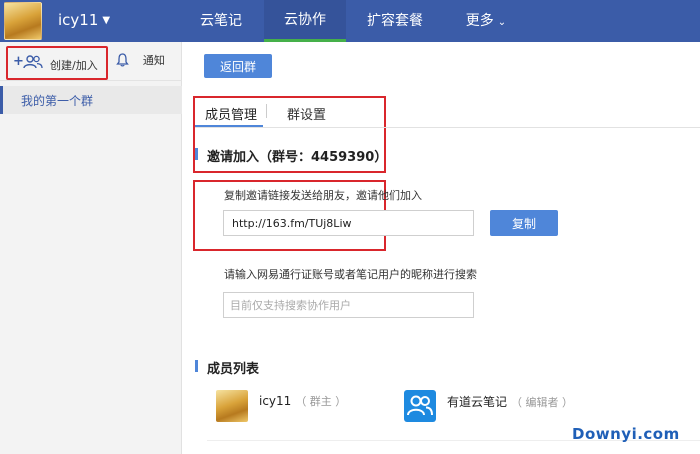 The image size is (700, 454). What do you see at coordinates (122, 60) in the screenshot?
I see `bell-icon` at bounding box center [122, 60].